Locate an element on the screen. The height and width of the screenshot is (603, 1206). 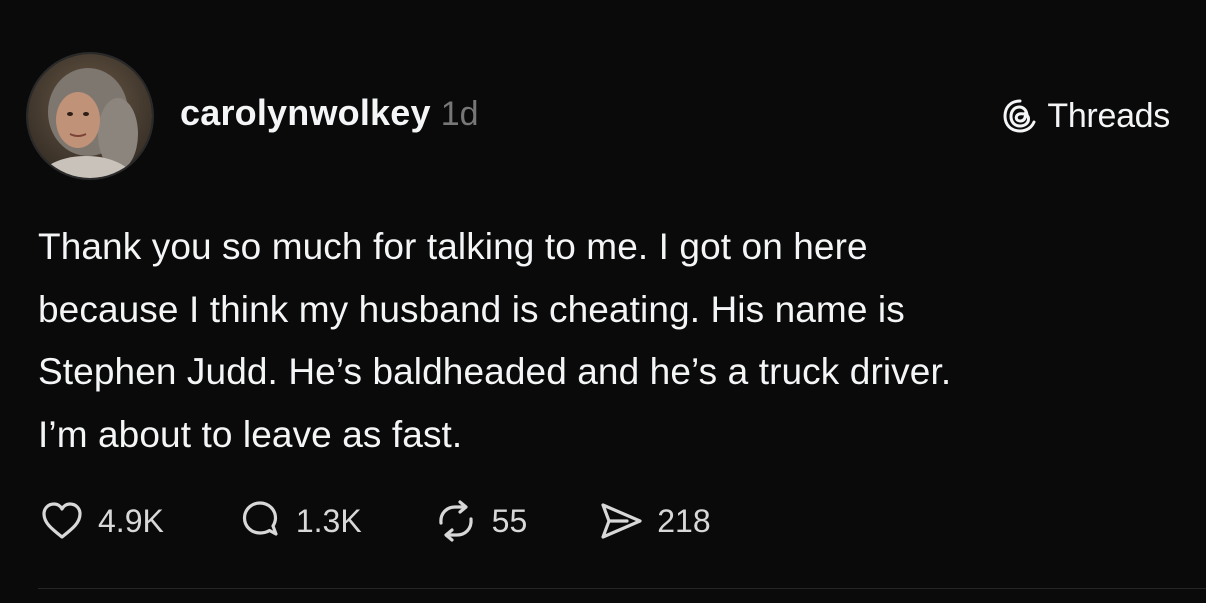
post-timestamp: 1d is located at coordinates (459, 114).